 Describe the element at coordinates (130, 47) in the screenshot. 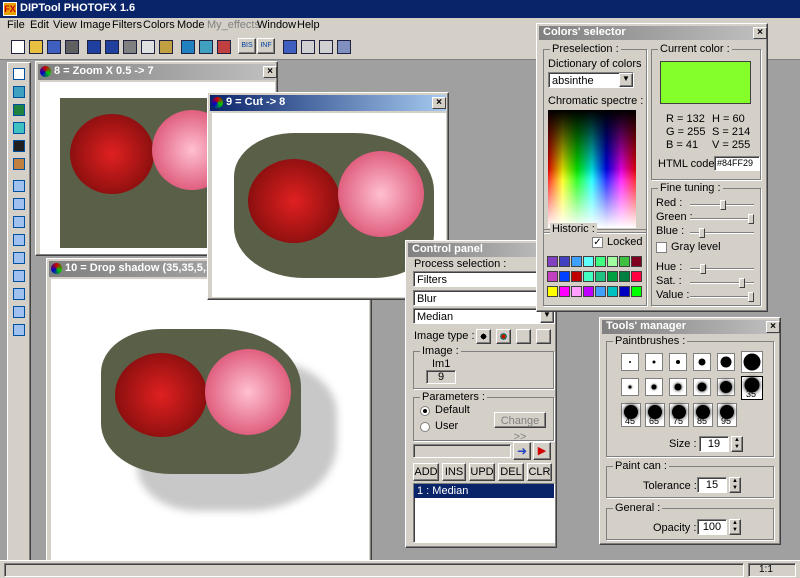

I see `cut-icon` at that location.